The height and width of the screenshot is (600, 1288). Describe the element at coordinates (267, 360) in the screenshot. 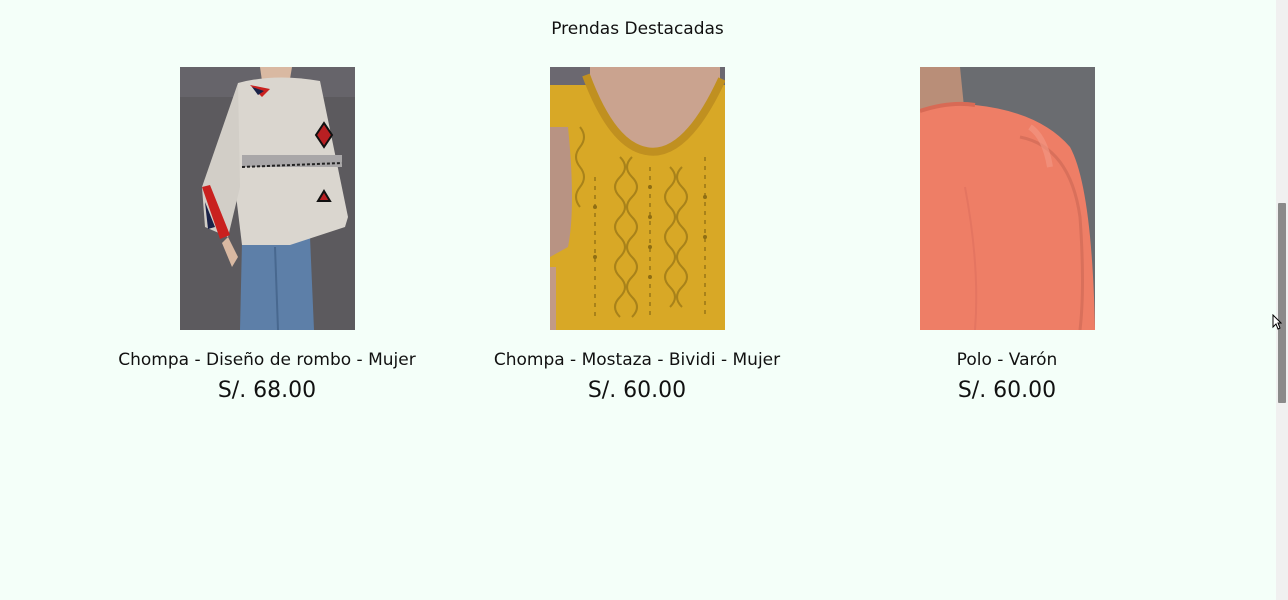

I see `product-name: Chompa - Diseño de rombo - Mujer` at that location.